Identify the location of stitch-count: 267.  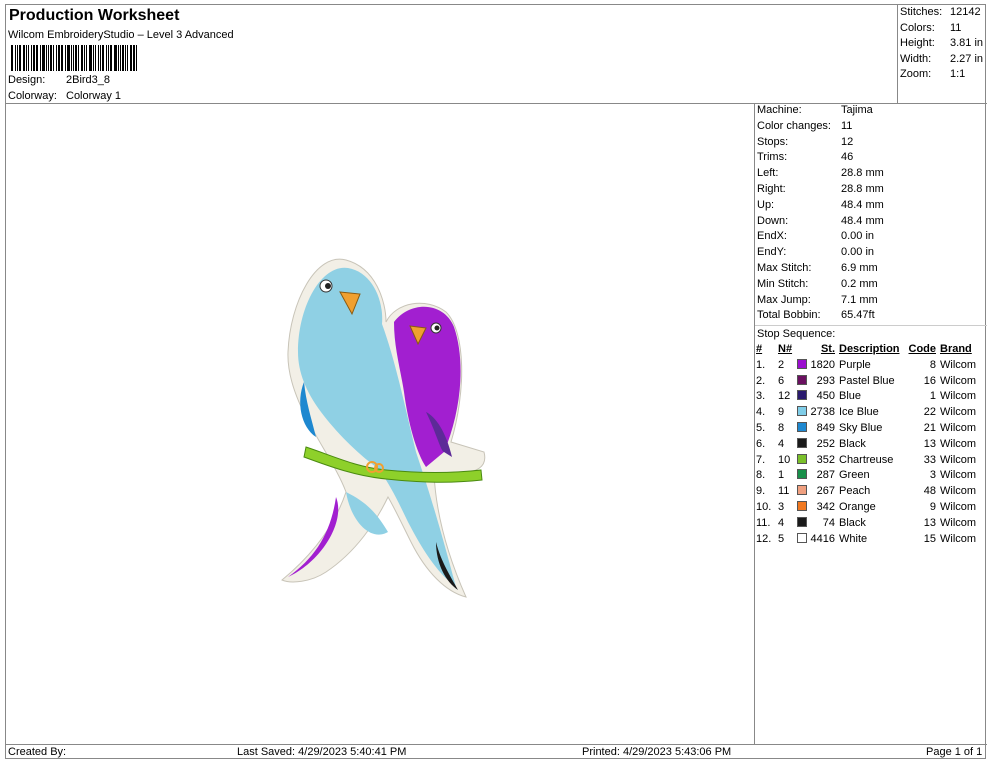
(825, 491).